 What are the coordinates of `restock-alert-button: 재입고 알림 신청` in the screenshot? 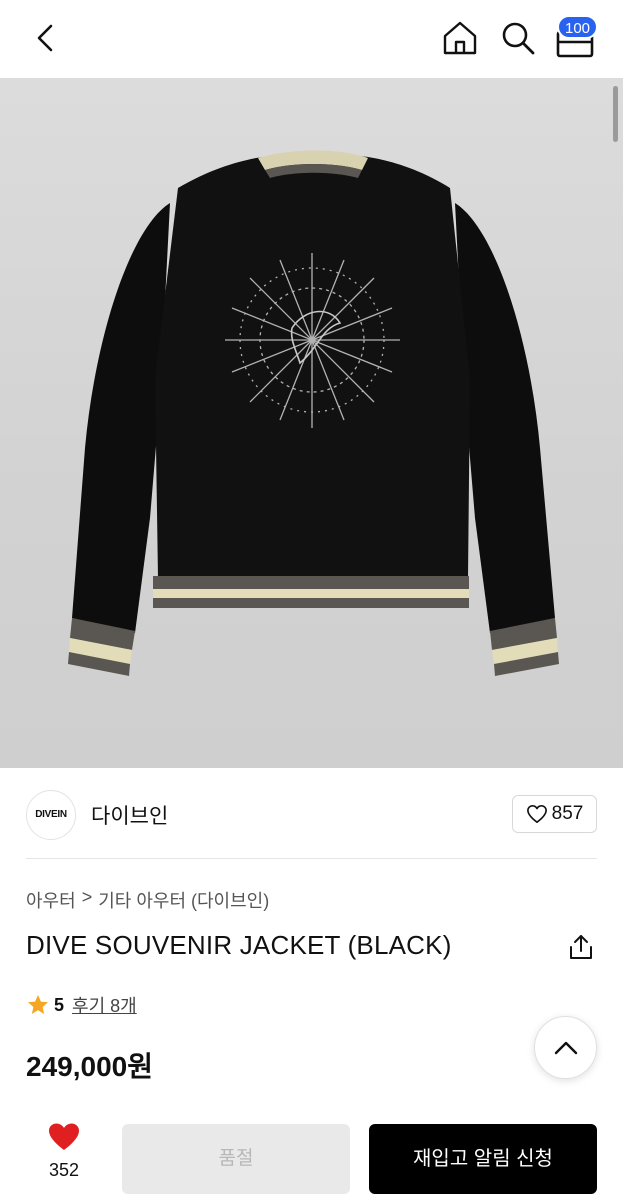 It's located at (483, 1159).